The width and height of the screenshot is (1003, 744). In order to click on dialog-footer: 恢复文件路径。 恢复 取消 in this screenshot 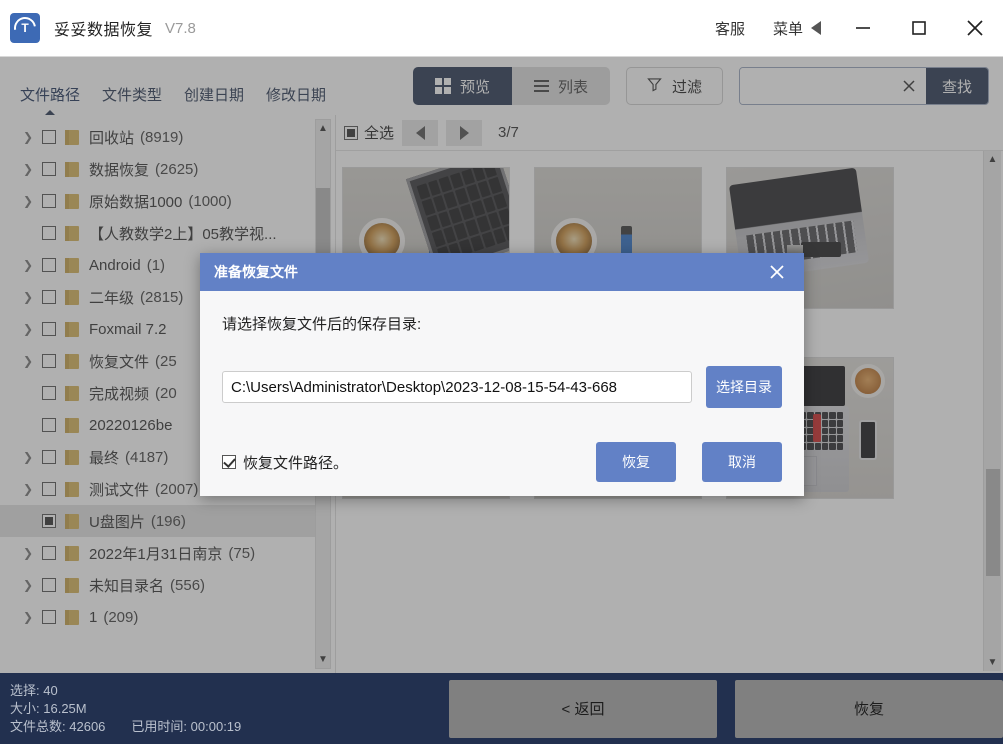, I will do `click(502, 462)`.